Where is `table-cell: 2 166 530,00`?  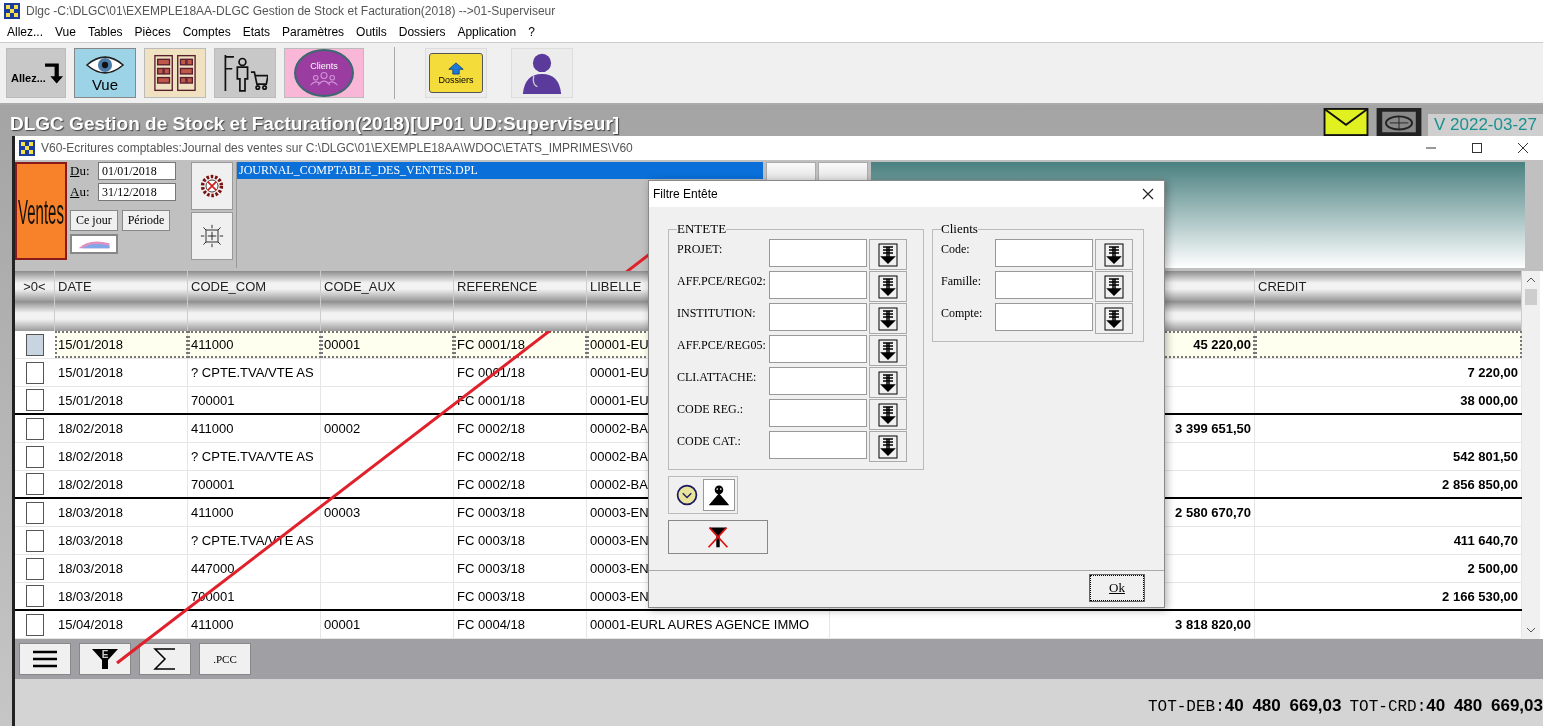 table-cell: 2 166 530,00 is located at coordinates (1480, 596).